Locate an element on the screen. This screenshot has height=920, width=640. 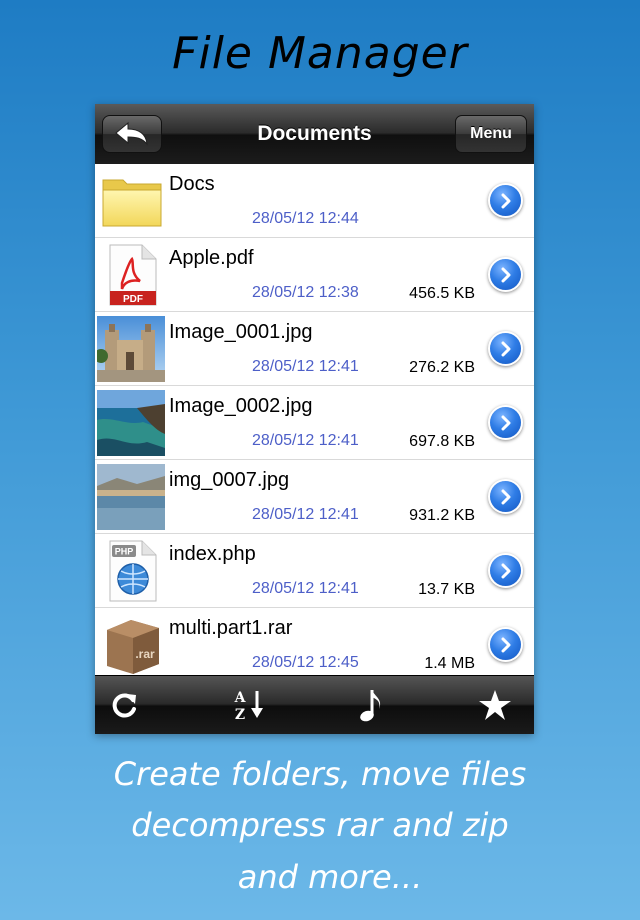
php-icon: PHP is located at coordinates (132, 571).